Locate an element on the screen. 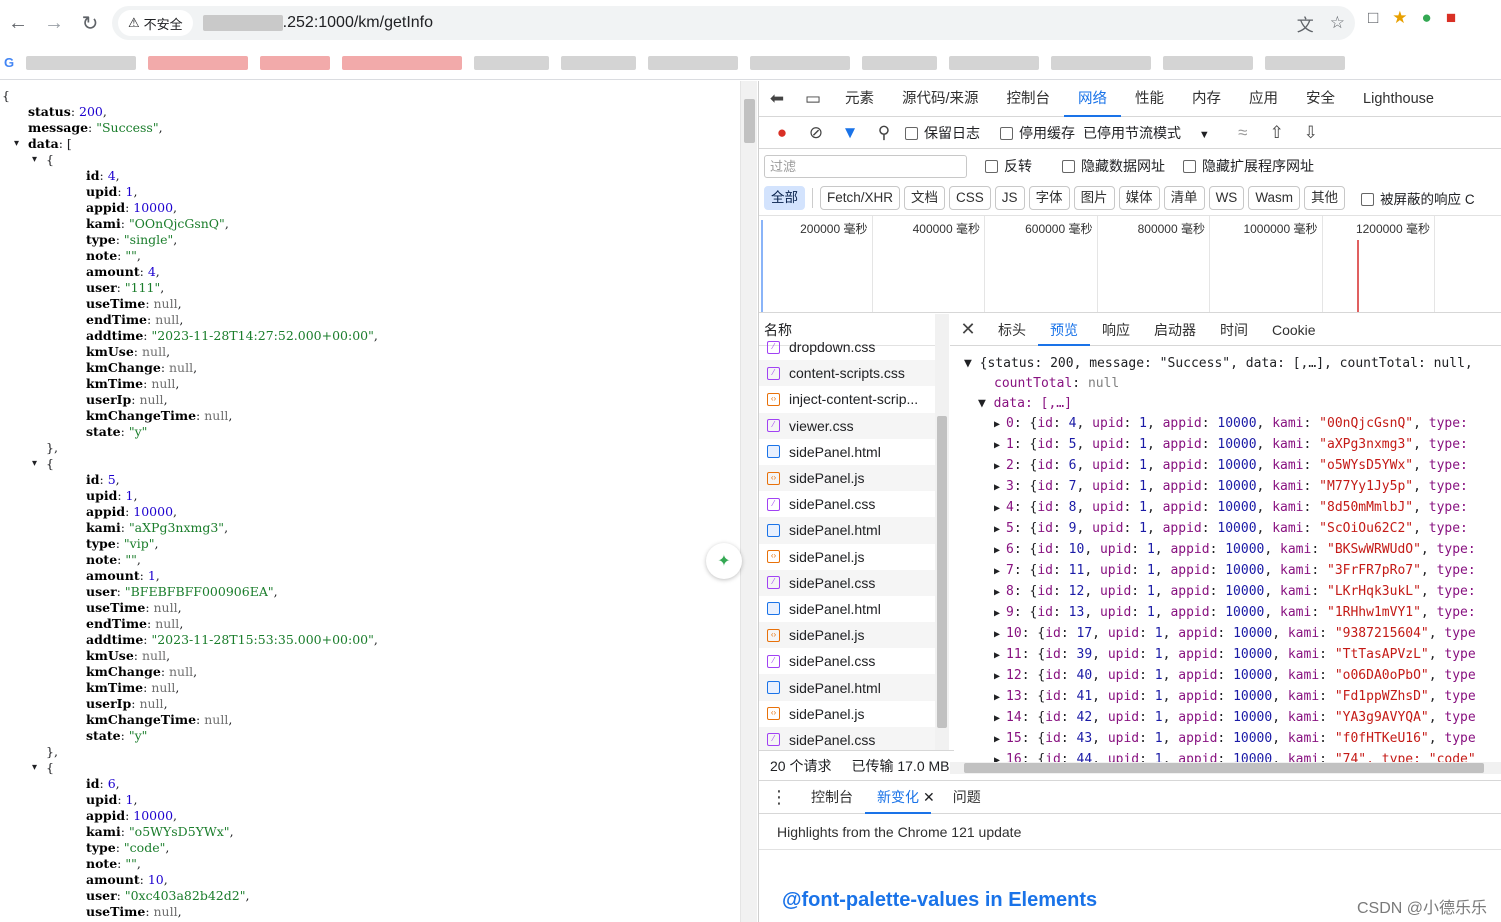 The width and height of the screenshot is (1501, 922). detail-tab: 启动器 is located at coordinates (1175, 330).